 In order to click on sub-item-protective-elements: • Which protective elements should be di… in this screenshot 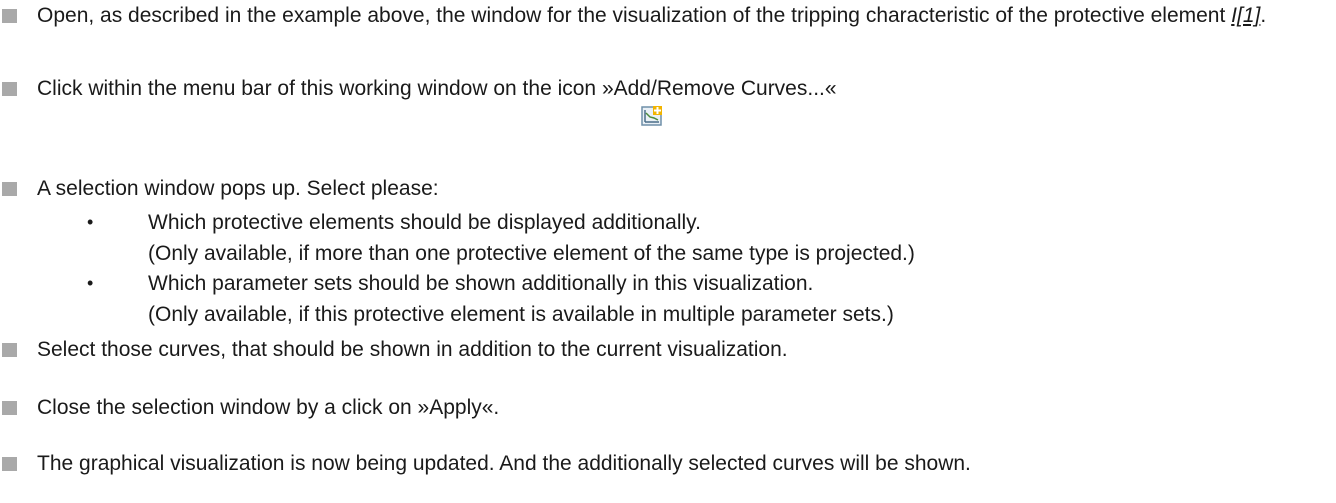, I will do `click(665, 238)`.